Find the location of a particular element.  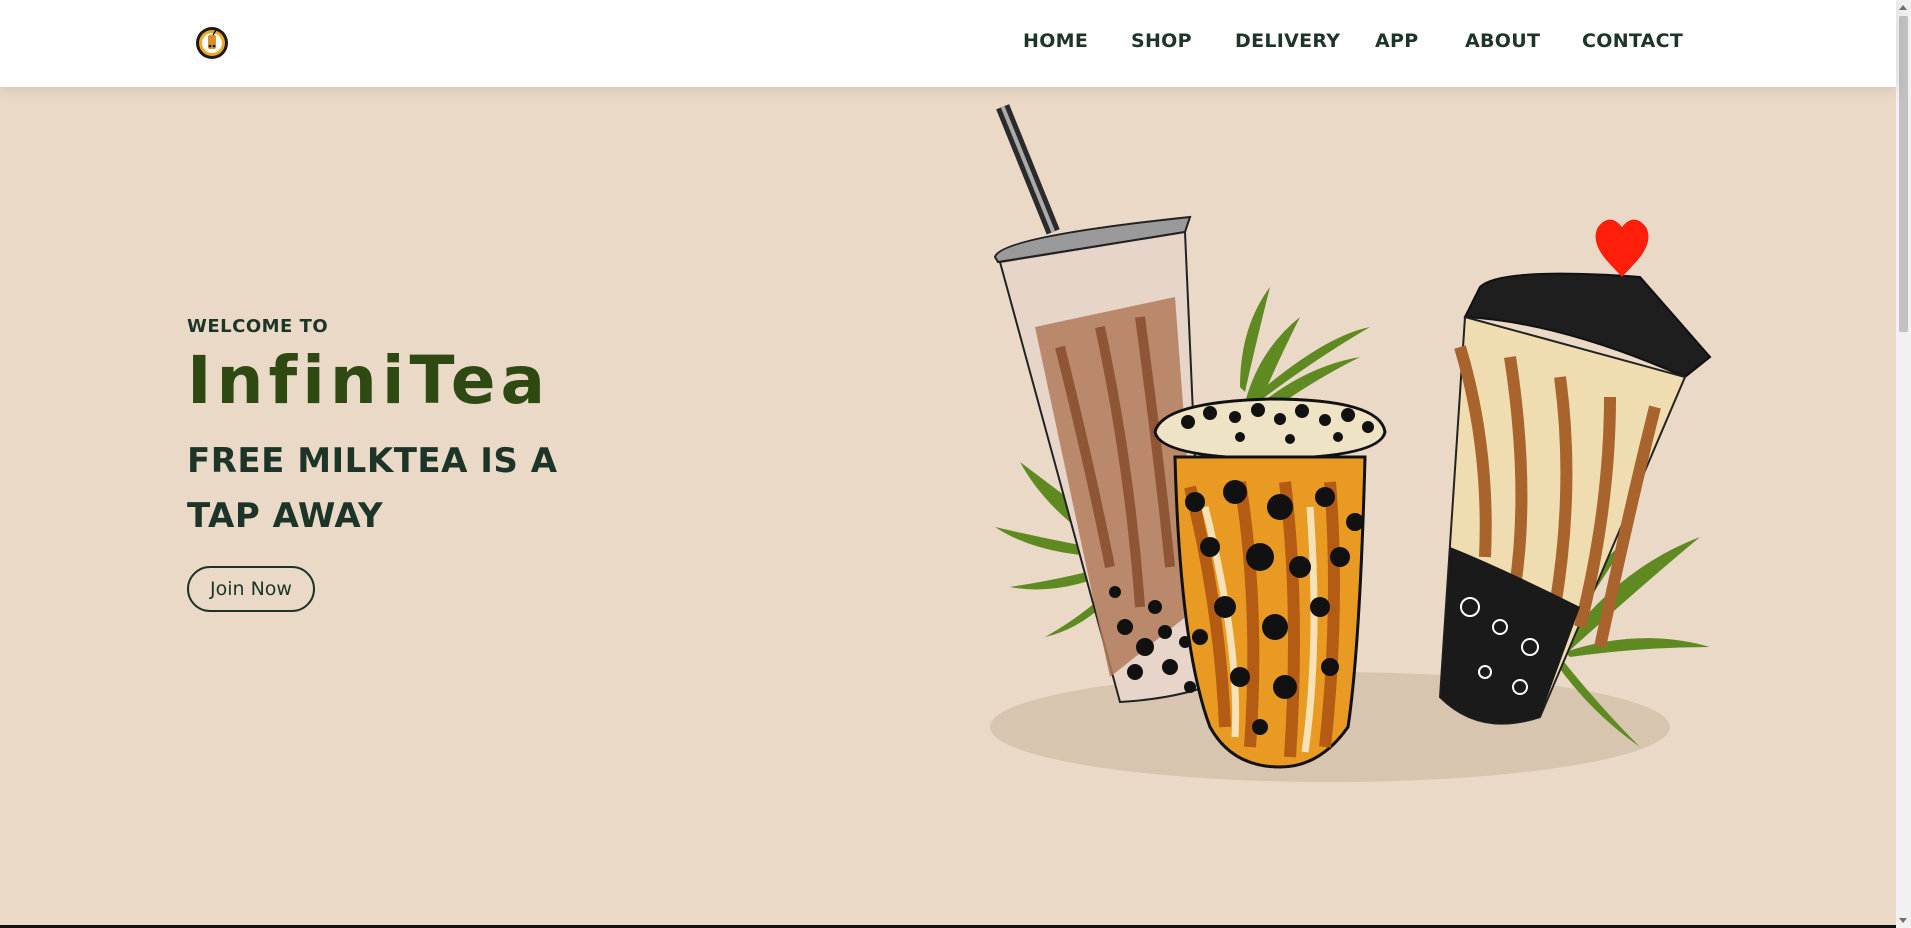

navbar: HOME SHOP DELIVERY APP ABOUT CONTACT is located at coordinates (948, 43).